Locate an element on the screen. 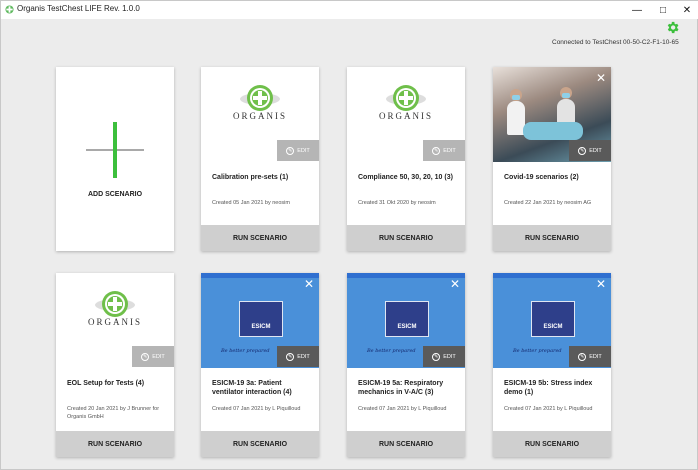 The height and width of the screenshot is (470, 698). scenario-title: EOL Setup for Tests (4) is located at coordinates (106, 383).